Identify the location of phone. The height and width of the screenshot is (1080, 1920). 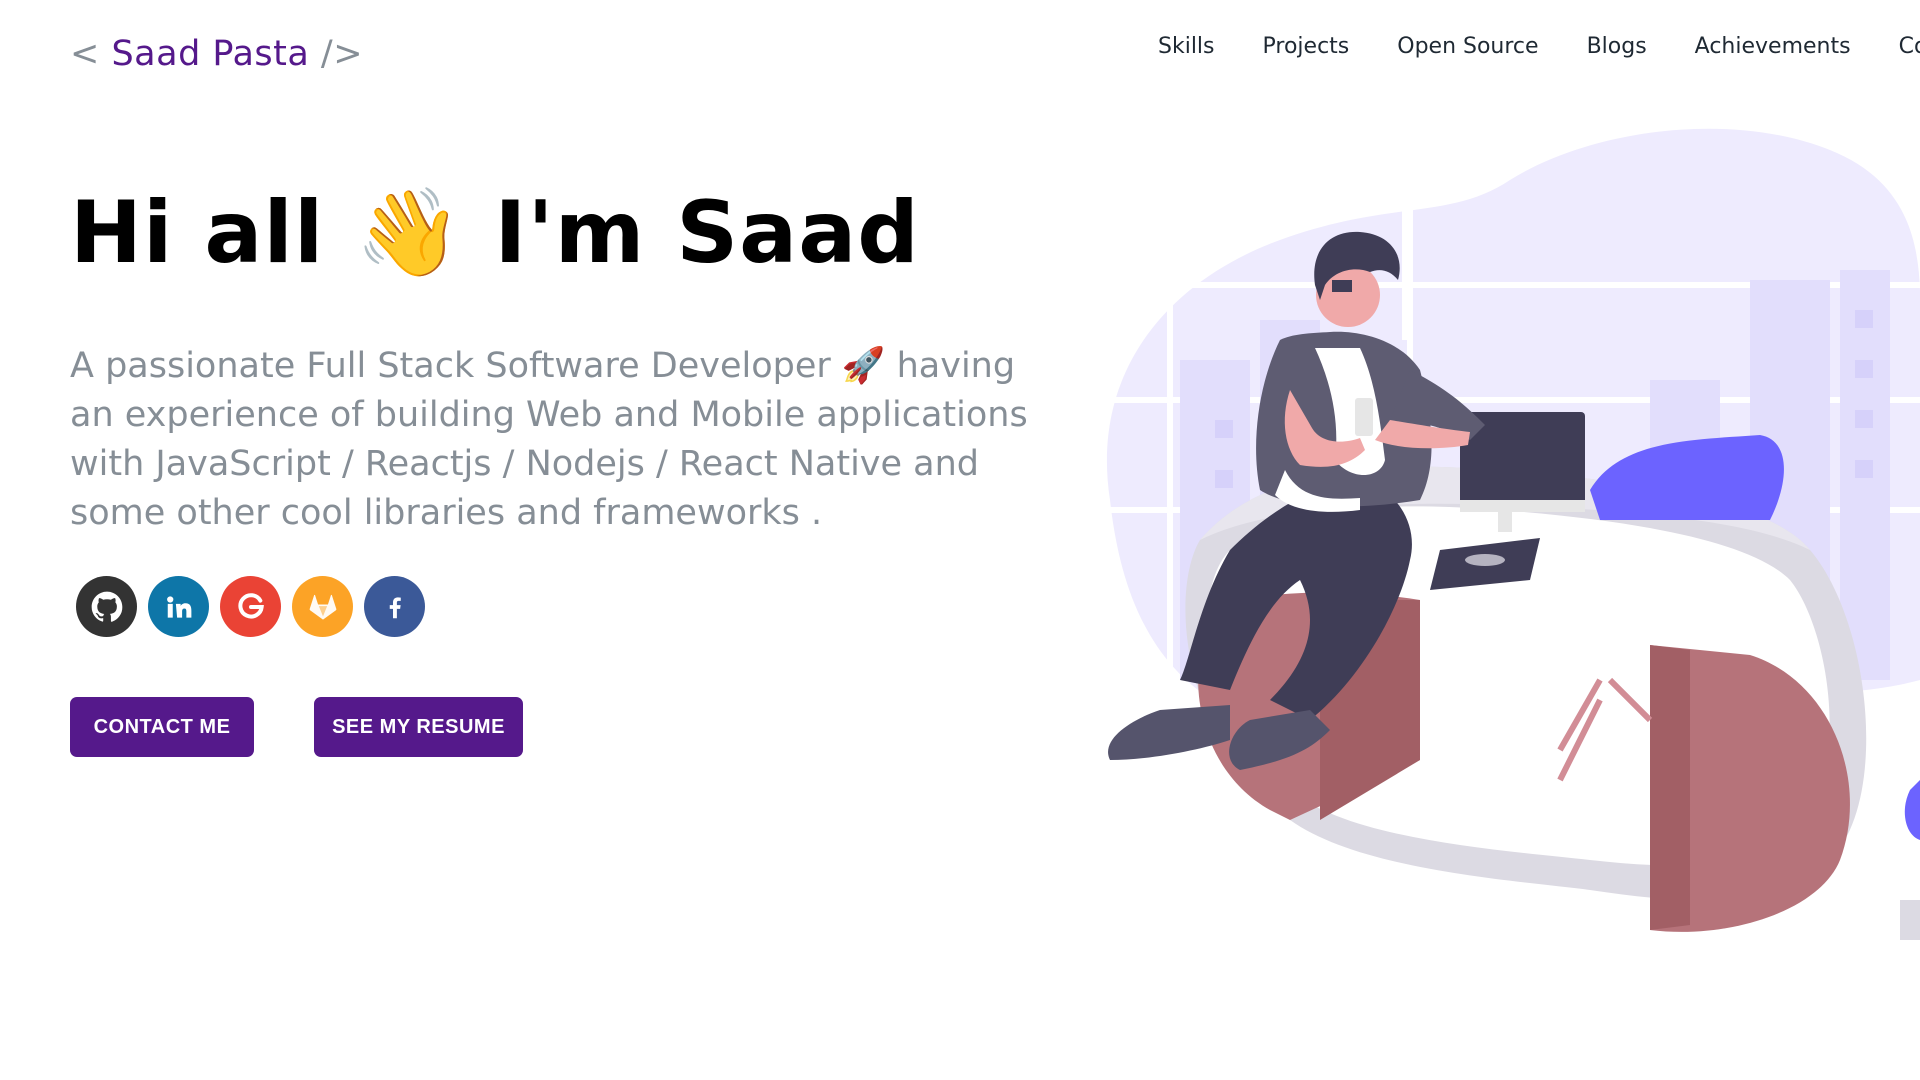
(1364, 417).